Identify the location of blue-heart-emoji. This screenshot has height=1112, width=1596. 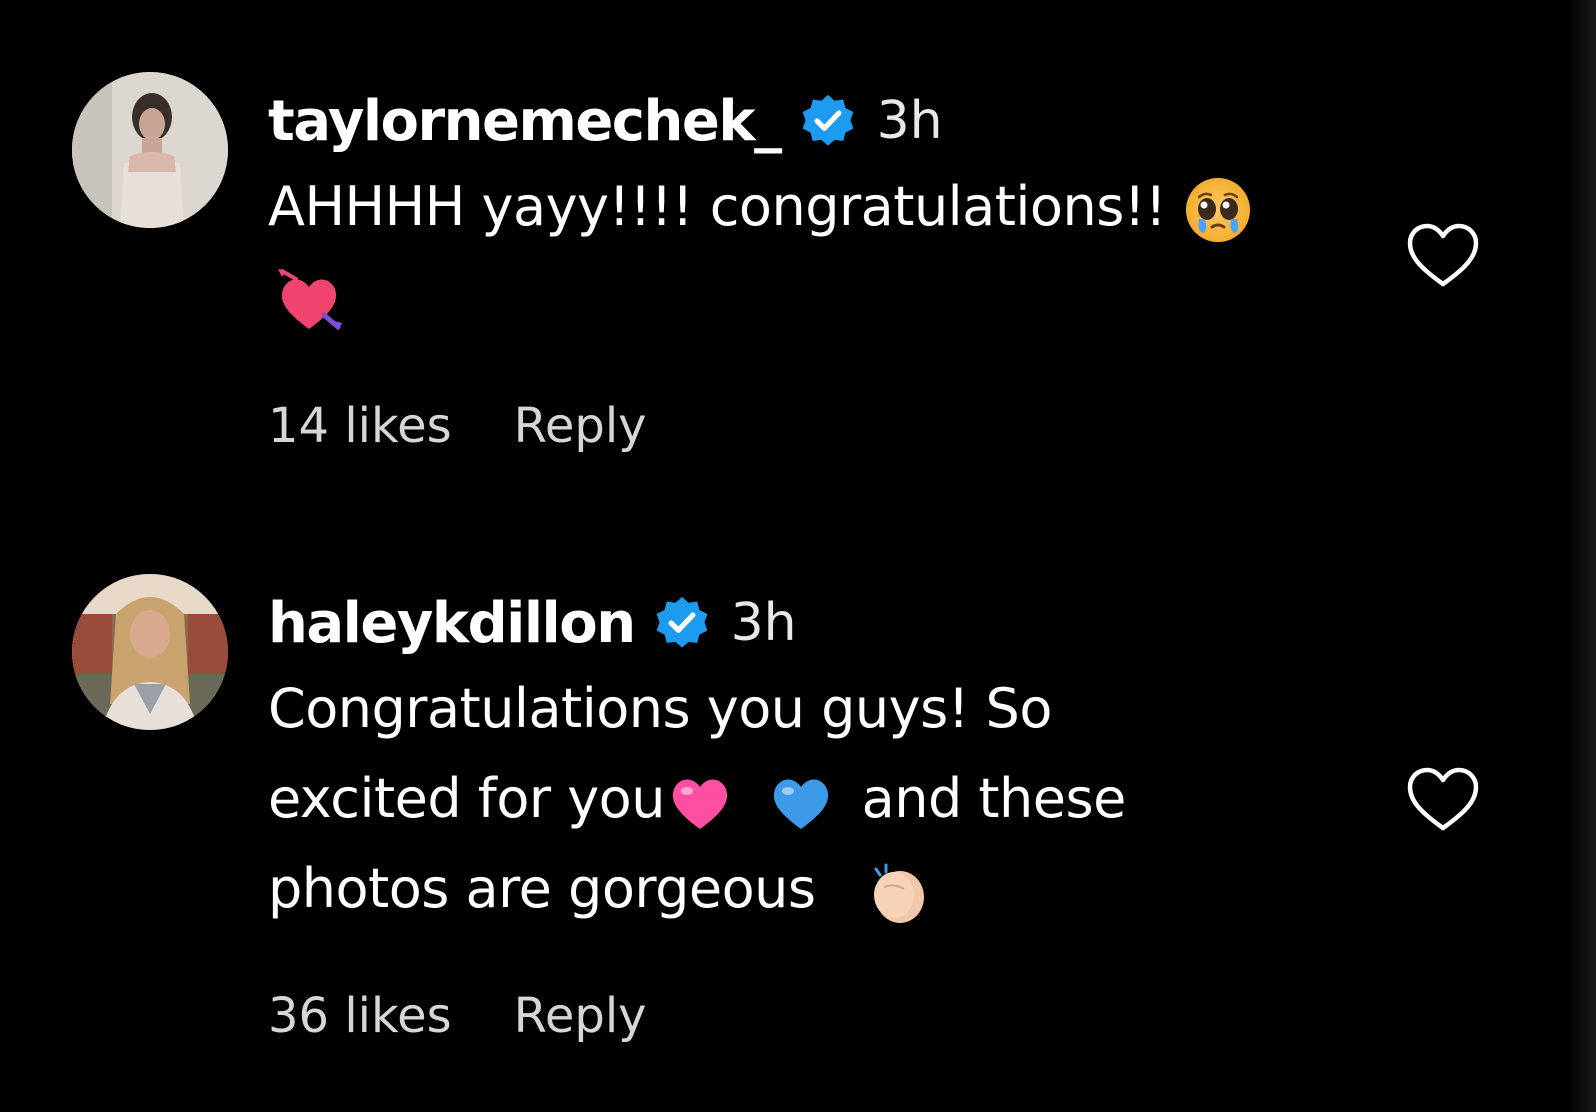
(801, 802).